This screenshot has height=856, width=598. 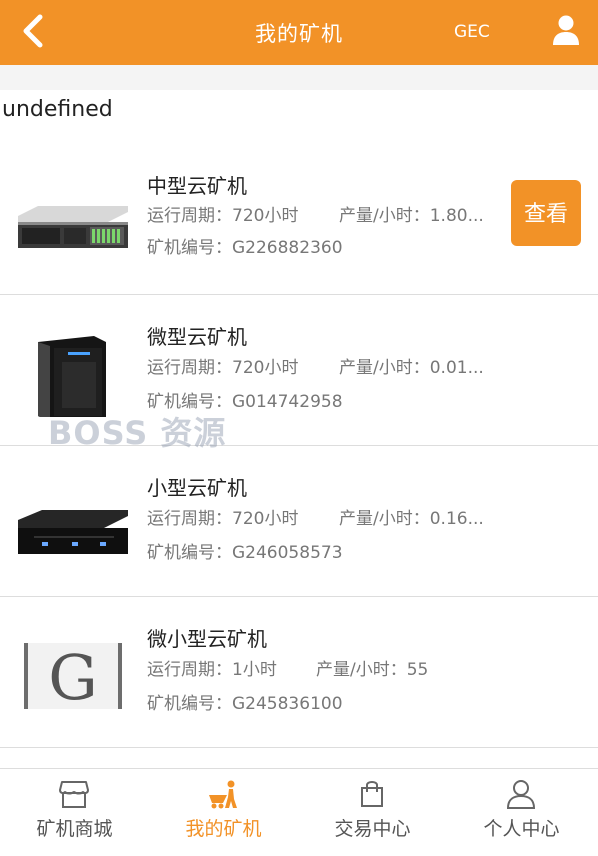 What do you see at coordinates (372, 794) in the screenshot?
I see `bag-icon` at bounding box center [372, 794].